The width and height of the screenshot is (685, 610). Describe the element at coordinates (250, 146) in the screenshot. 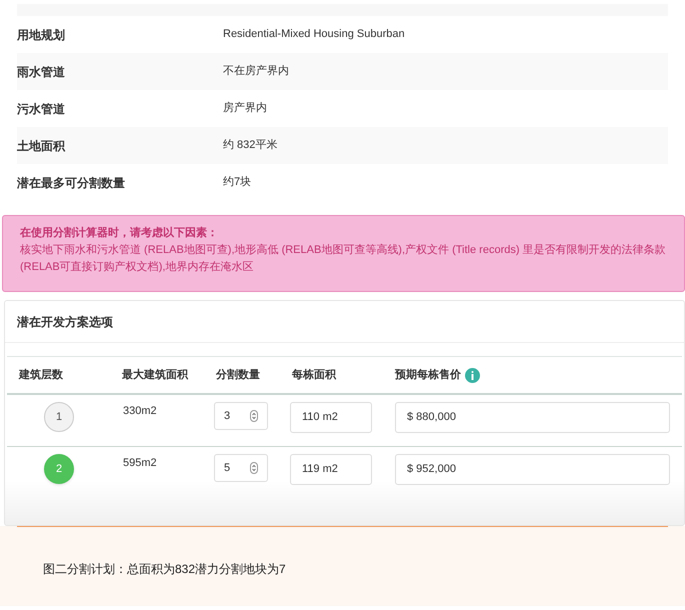

I see `property-value: 约 832平米` at that location.